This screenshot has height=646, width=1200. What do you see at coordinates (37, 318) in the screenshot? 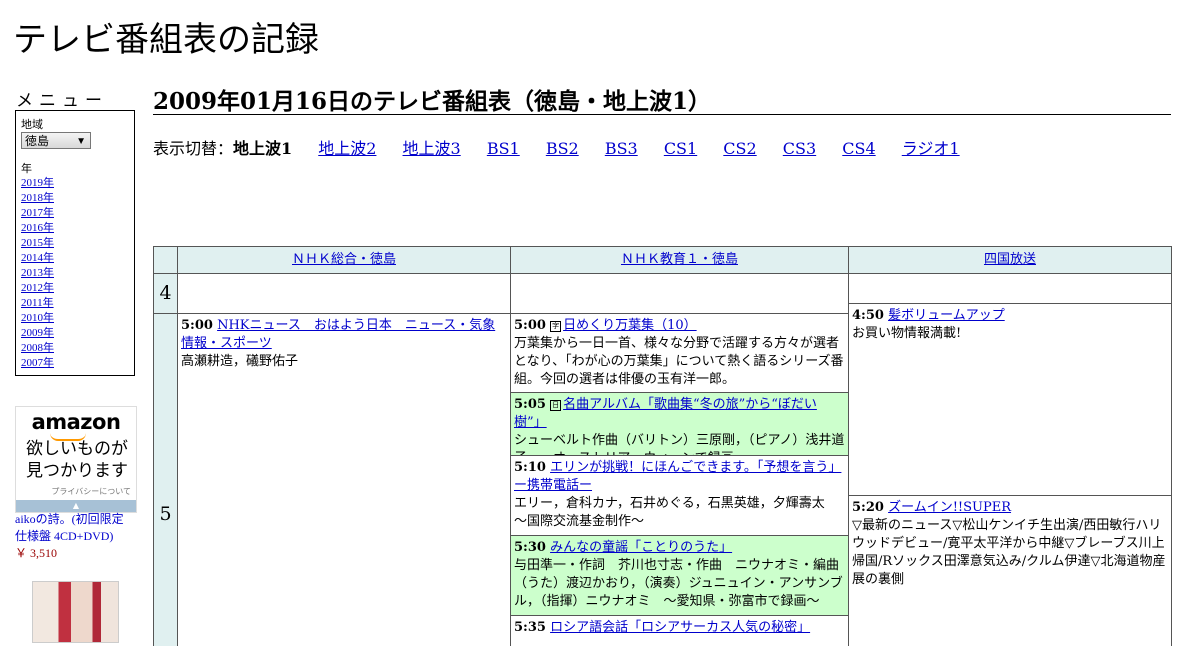
I see `year-link-2010: 2010年` at bounding box center [37, 318].